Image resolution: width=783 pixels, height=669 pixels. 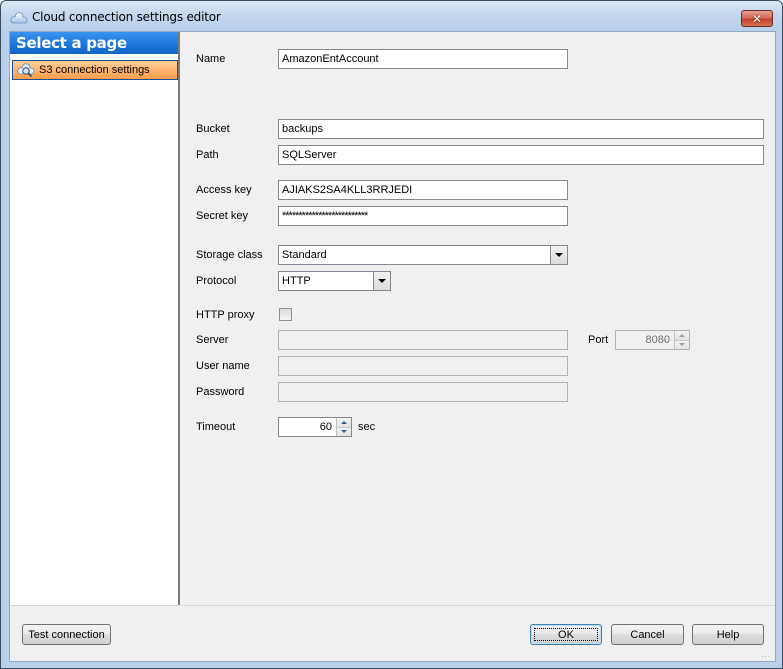 What do you see at coordinates (94, 43) in the screenshot?
I see `sidebar-header: Select a page` at bounding box center [94, 43].